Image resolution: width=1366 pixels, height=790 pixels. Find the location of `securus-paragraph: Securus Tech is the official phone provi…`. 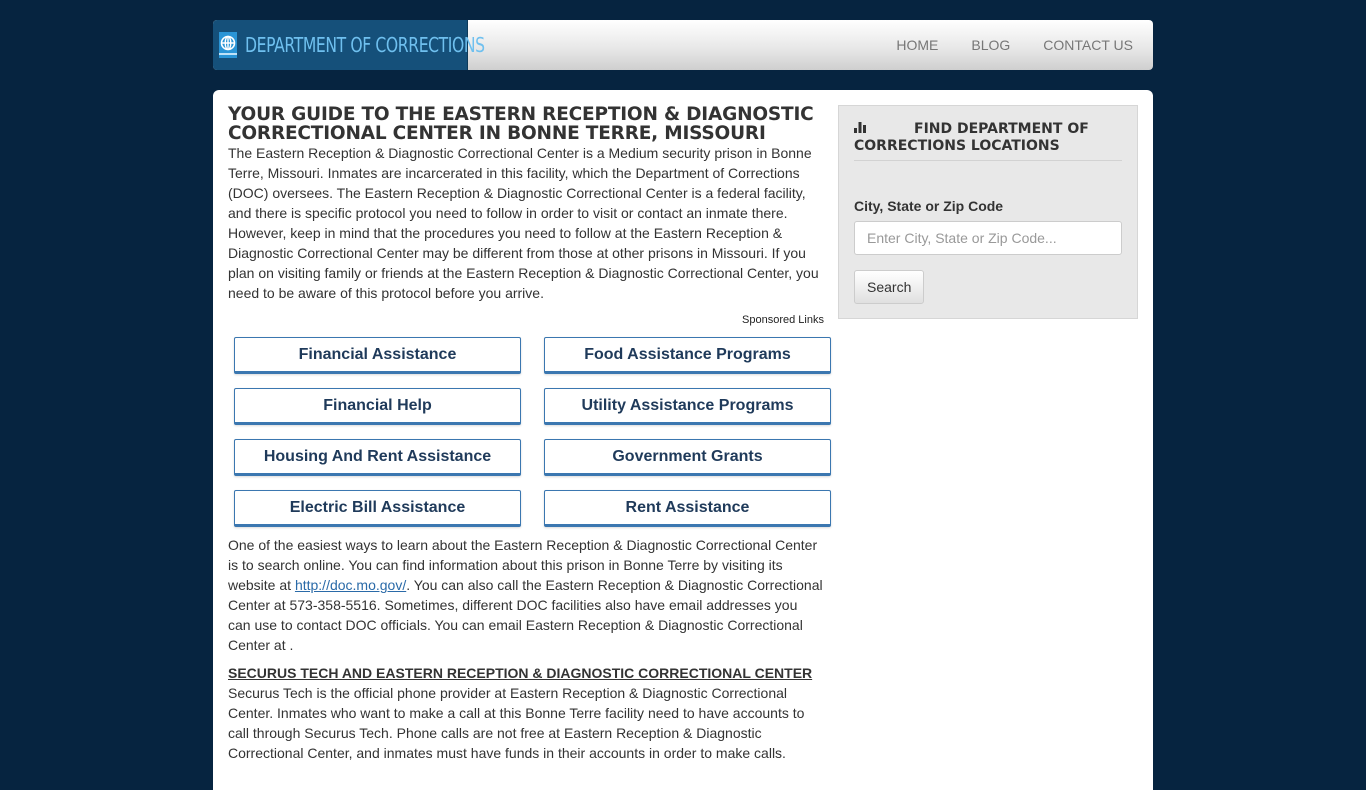

securus-paragraph: Securus Tech is the official phone provi… is located at coordinates (516, 723).